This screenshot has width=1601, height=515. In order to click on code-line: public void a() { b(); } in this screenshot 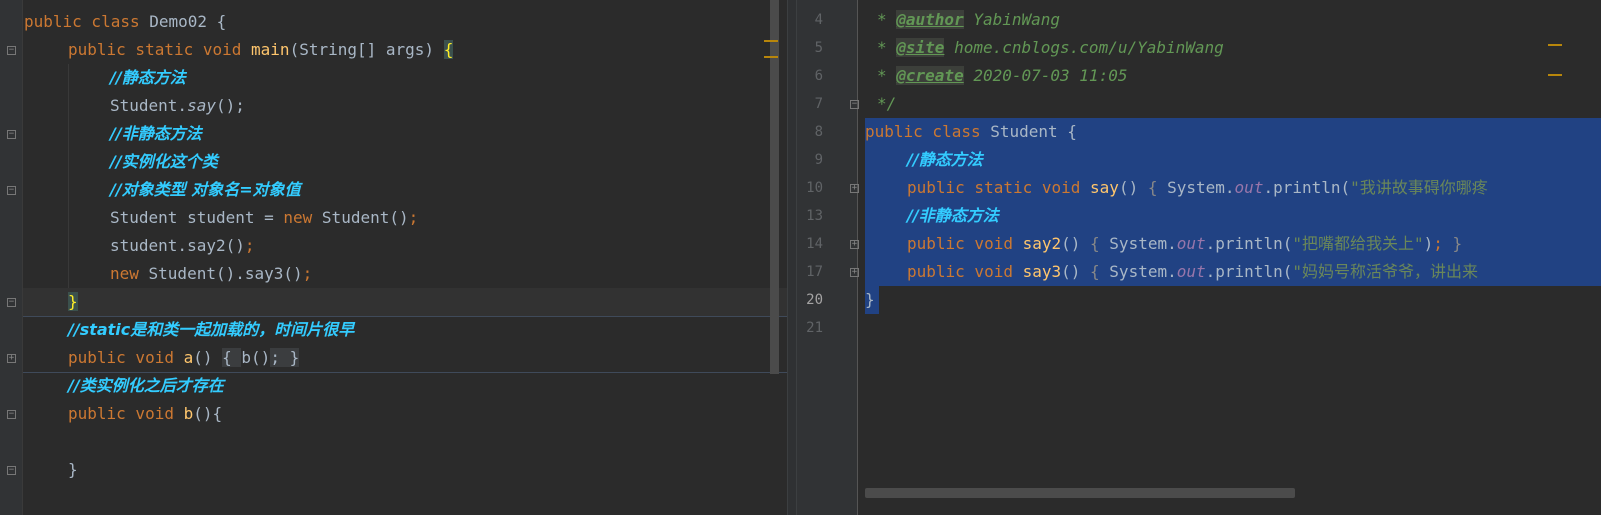, I will do `click(184, 358)`.